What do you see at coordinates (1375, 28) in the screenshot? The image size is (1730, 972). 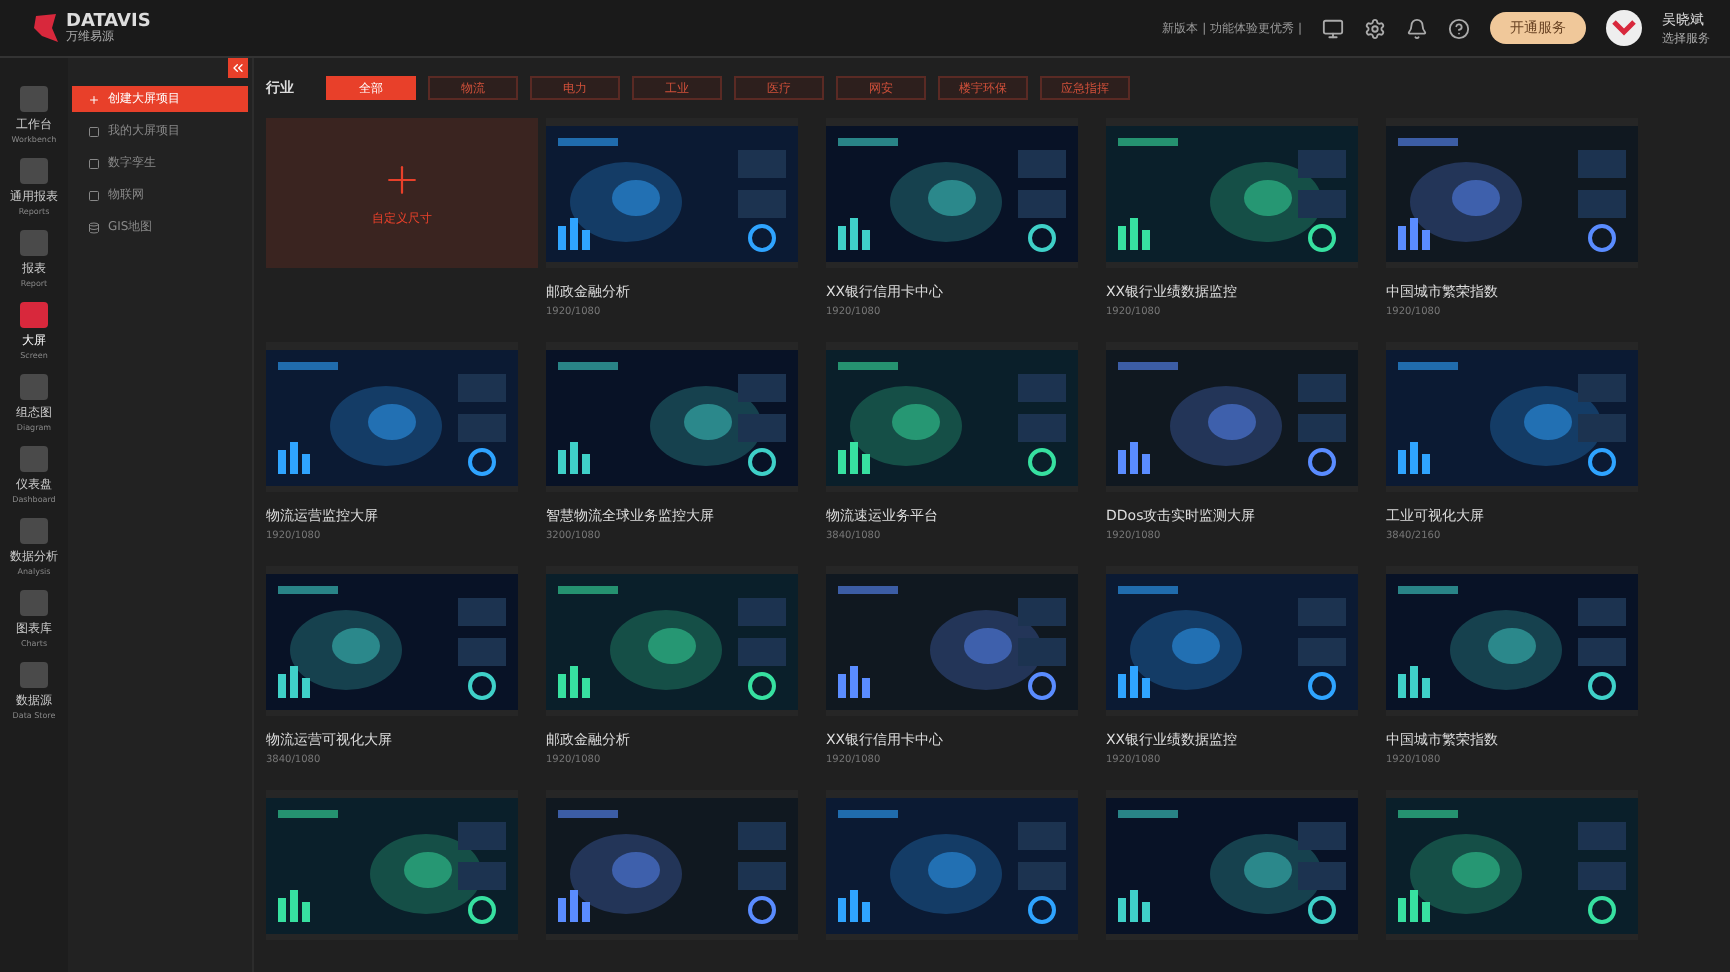 I see `settings-icon` at bounding box center [1375, 28].